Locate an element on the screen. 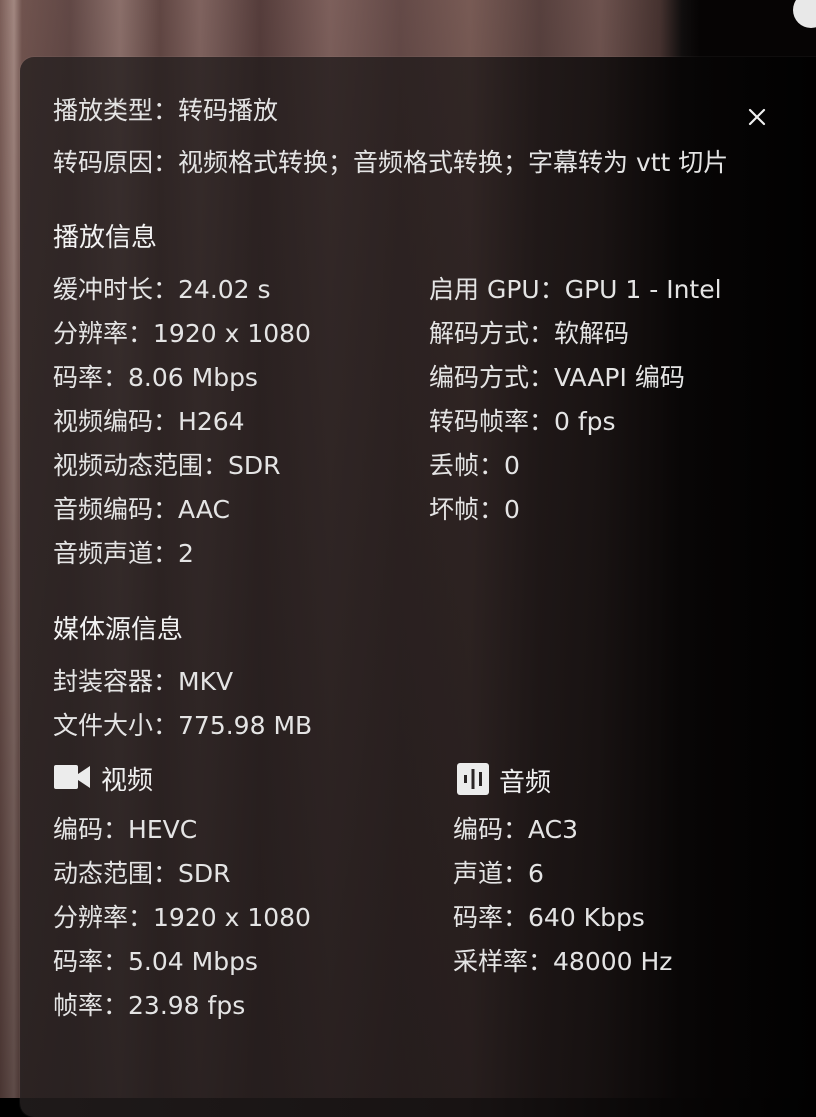  video-value: 1920 x 1080 is located at coordinates (232, 917).